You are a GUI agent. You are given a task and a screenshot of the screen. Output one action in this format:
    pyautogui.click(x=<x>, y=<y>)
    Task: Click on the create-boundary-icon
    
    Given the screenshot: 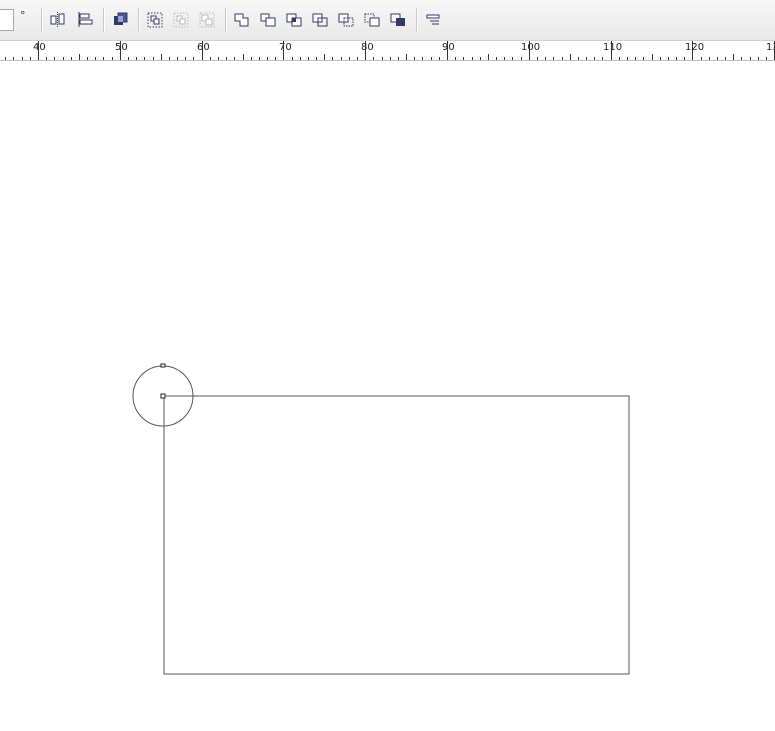 What is the action you would take?
    pyautogui.click(x=397, y=19)
    